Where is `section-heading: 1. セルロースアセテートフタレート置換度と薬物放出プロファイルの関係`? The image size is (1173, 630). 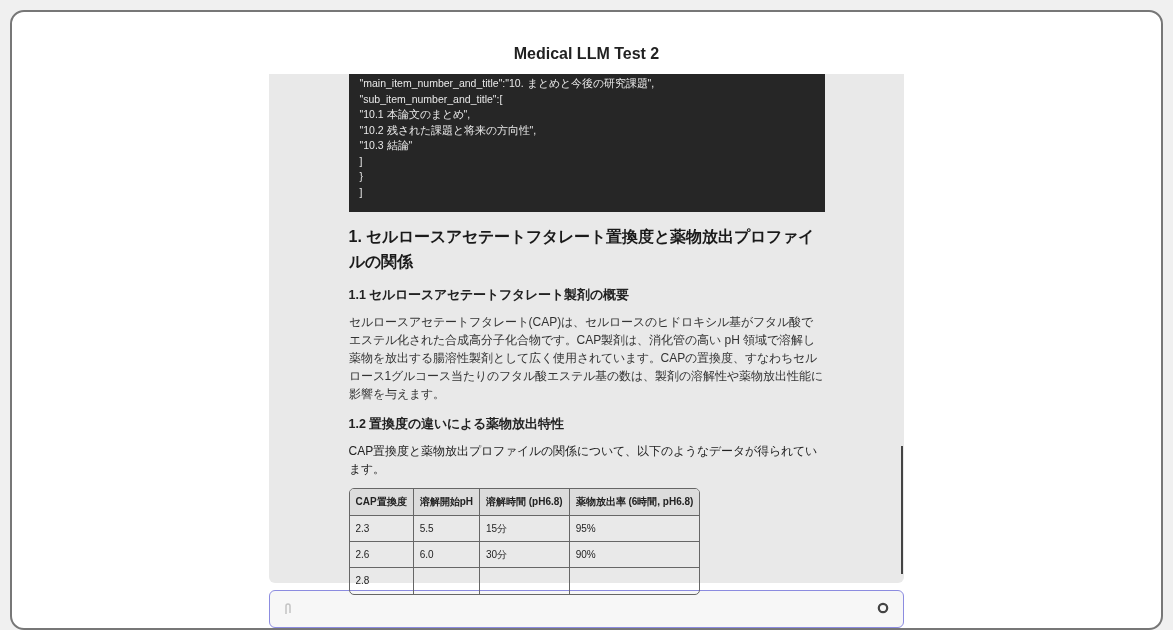
section-heading: 1. セルロースアセテートフタレート置換度と薬物放出プロファイルの関係 is located at coordinates (582, 250).